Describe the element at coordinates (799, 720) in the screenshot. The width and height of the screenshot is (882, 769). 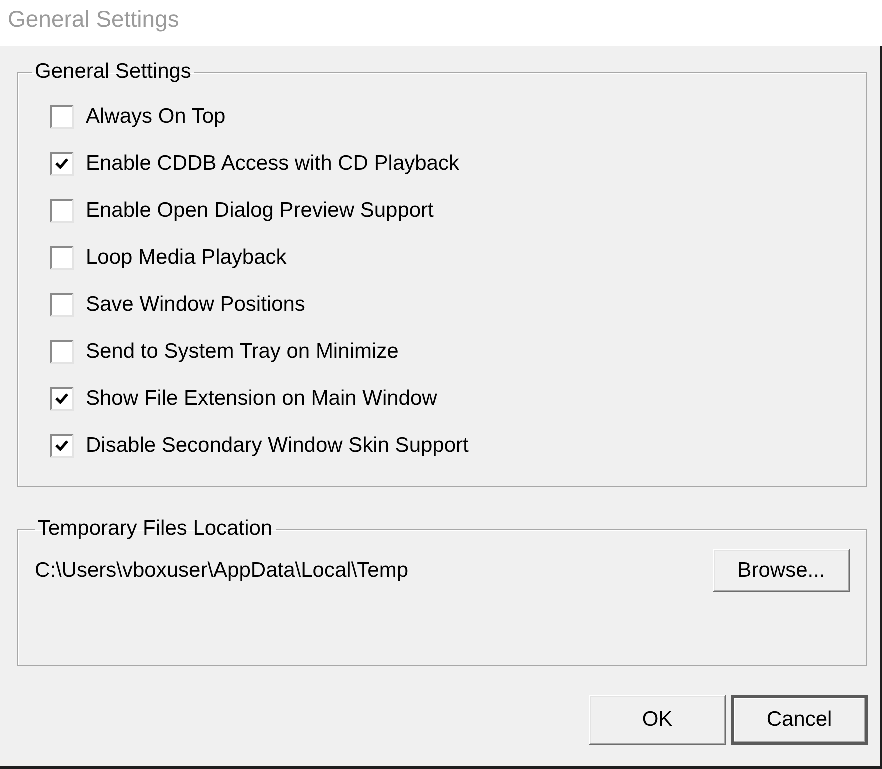
I see `dialog-button: Cancel` at that location.